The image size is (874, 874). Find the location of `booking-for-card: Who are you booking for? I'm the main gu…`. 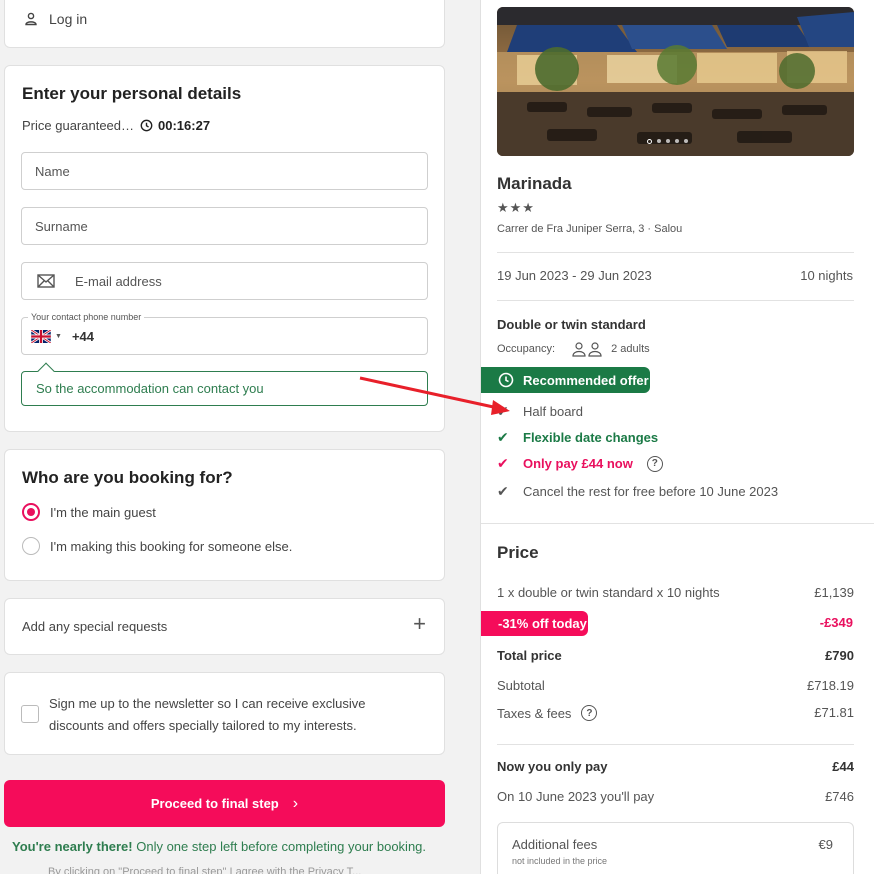

booking-for-card: Who are you booking for? I'm the main gu… is located at coordinates (224, 515).